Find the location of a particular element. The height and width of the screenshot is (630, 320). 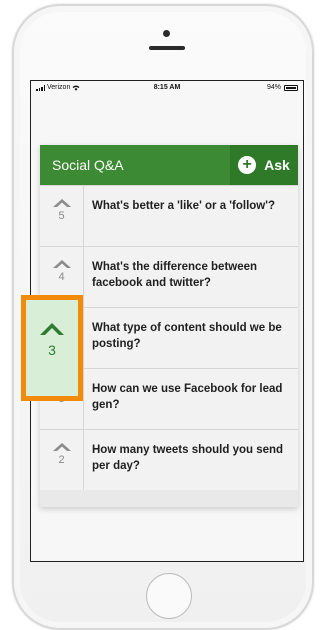

battery-percent: 94% is located at coordinates (273, 87).